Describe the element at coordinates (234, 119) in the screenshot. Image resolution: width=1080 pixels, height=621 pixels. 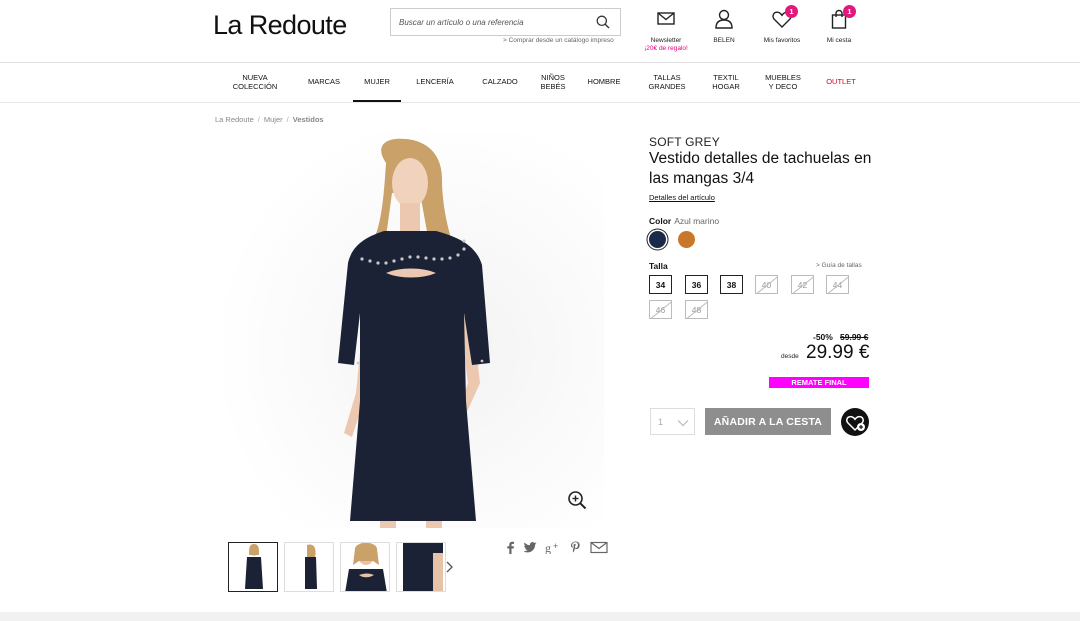
I see `breadcrumb-item-home: La Redoute` at that location.